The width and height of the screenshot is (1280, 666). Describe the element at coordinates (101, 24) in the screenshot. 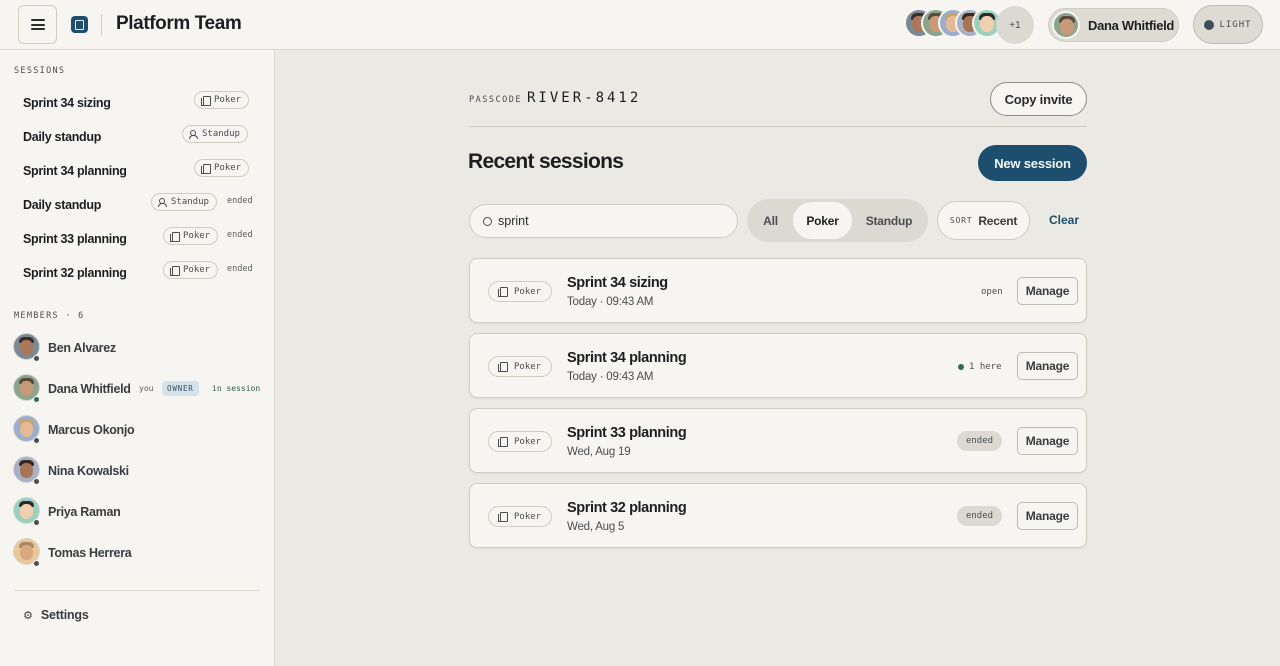

I see `header-divider` at that location.